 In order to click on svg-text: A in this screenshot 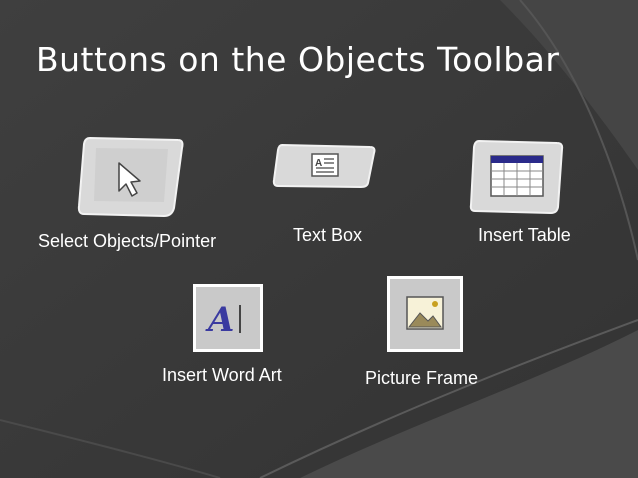, I will do `click(219, 320)`.